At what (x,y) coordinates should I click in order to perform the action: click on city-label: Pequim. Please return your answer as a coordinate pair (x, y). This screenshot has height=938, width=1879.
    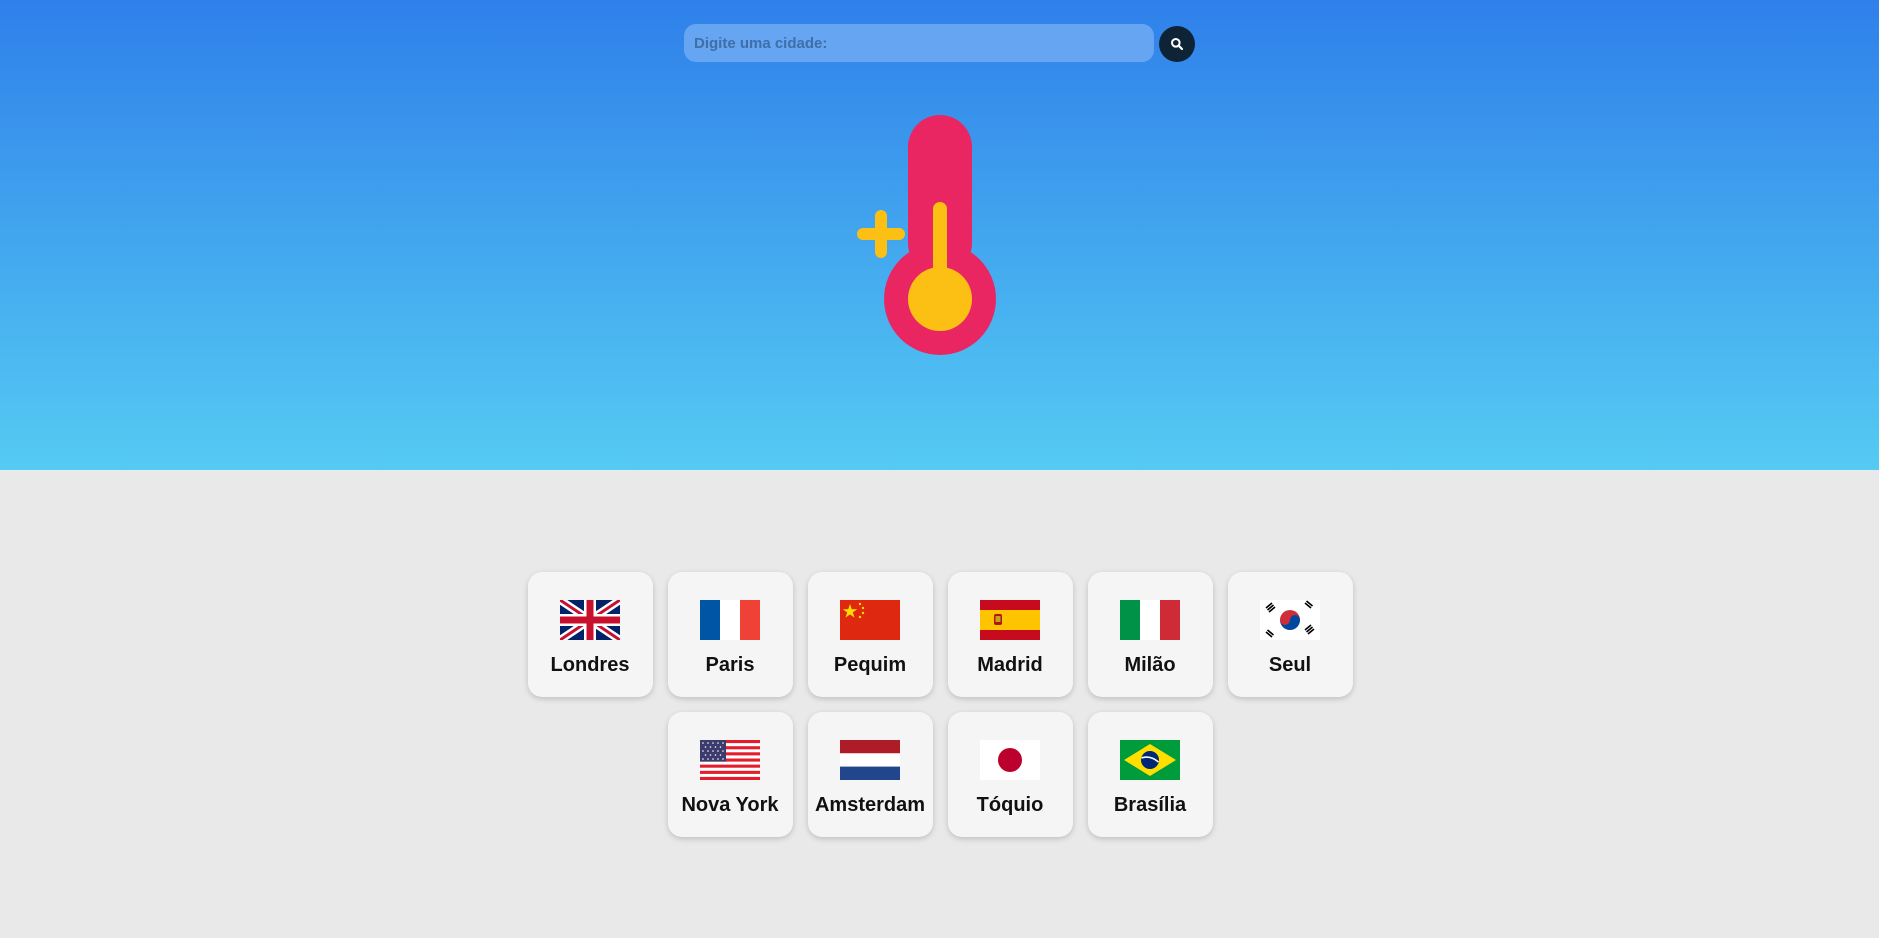
    Looking at the image, I should click on (870, 665).